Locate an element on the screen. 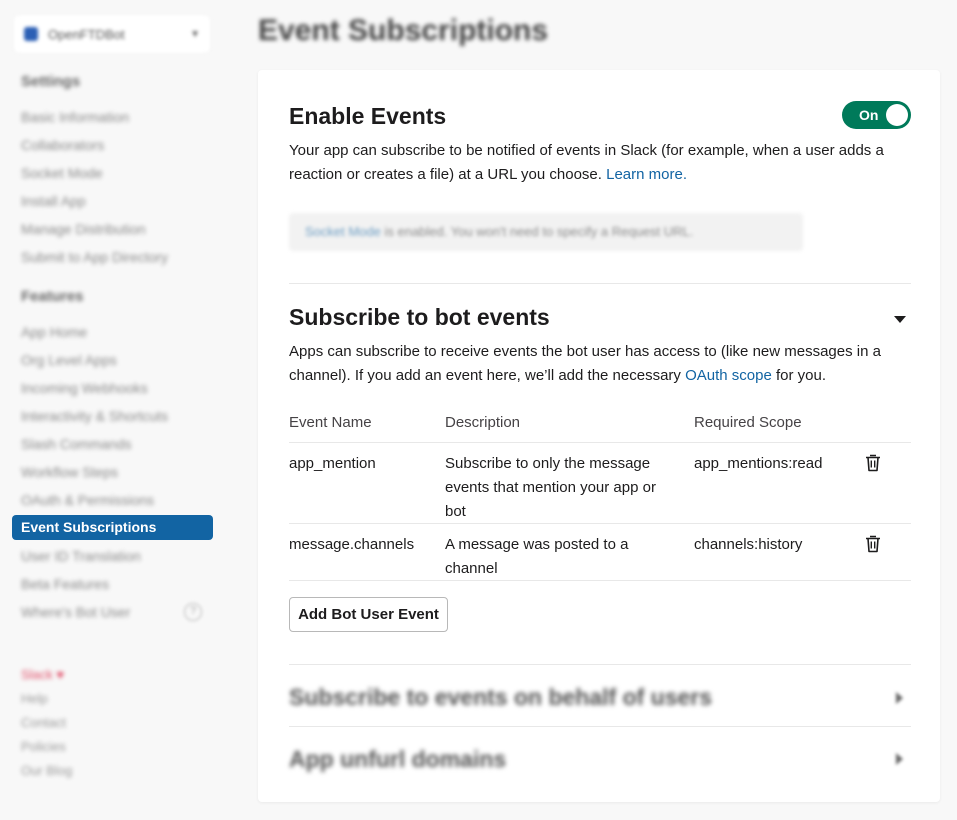  sidebar-item-wheres-bot-user: Where's Bot User is located at coordinates (75, 612).